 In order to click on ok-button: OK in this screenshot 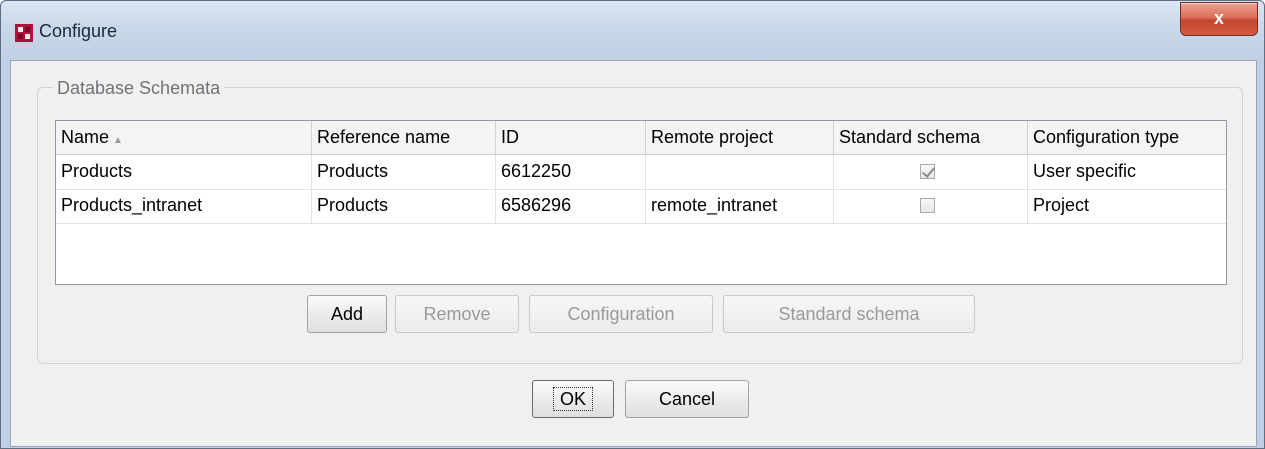, I will do `click(573, 399)`.